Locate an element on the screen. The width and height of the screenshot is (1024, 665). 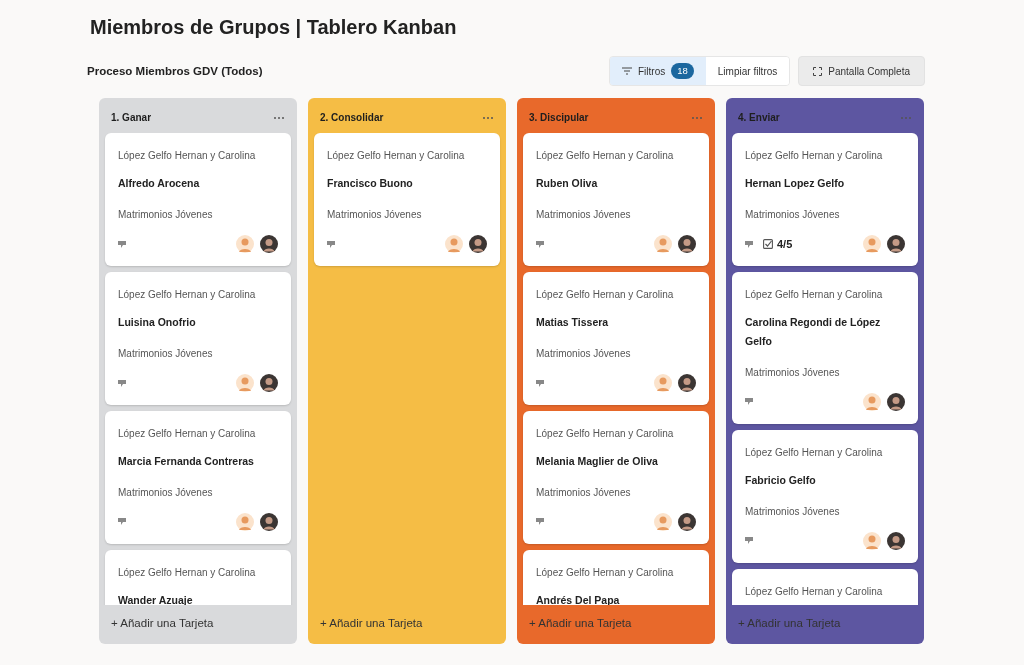
member-card: López Gelfo Hernan y Carolina Carolina Regondi de López Gelfo Matrimonios Jóvenes is located at coordinates (825, 348).